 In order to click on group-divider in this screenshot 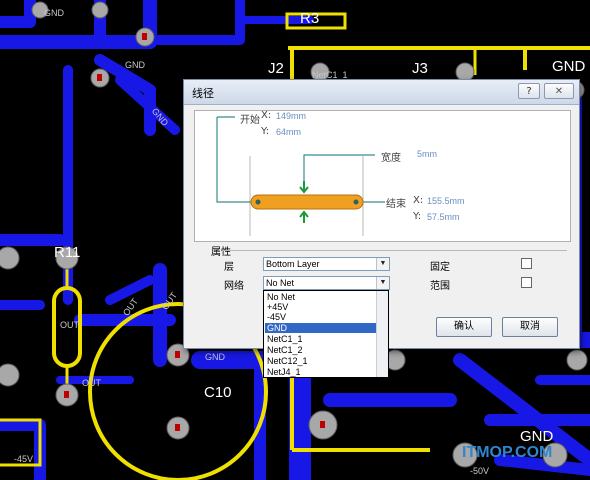, I will do `click(394, 250)`.